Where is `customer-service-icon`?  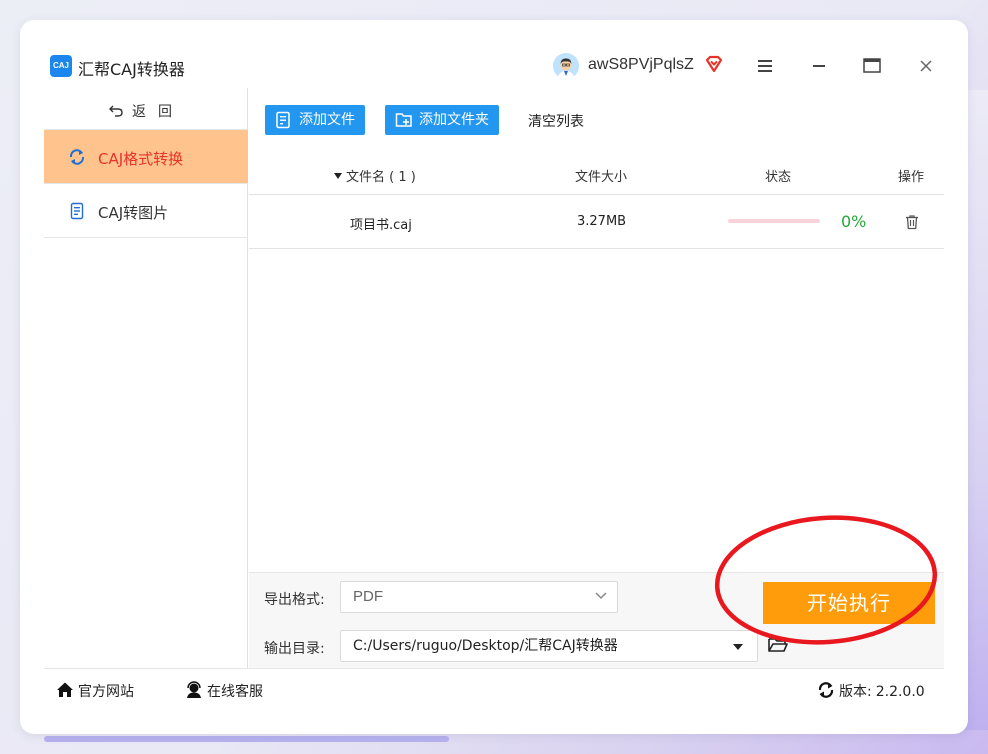
customer-service-icon is located at coordinates (194, 689).